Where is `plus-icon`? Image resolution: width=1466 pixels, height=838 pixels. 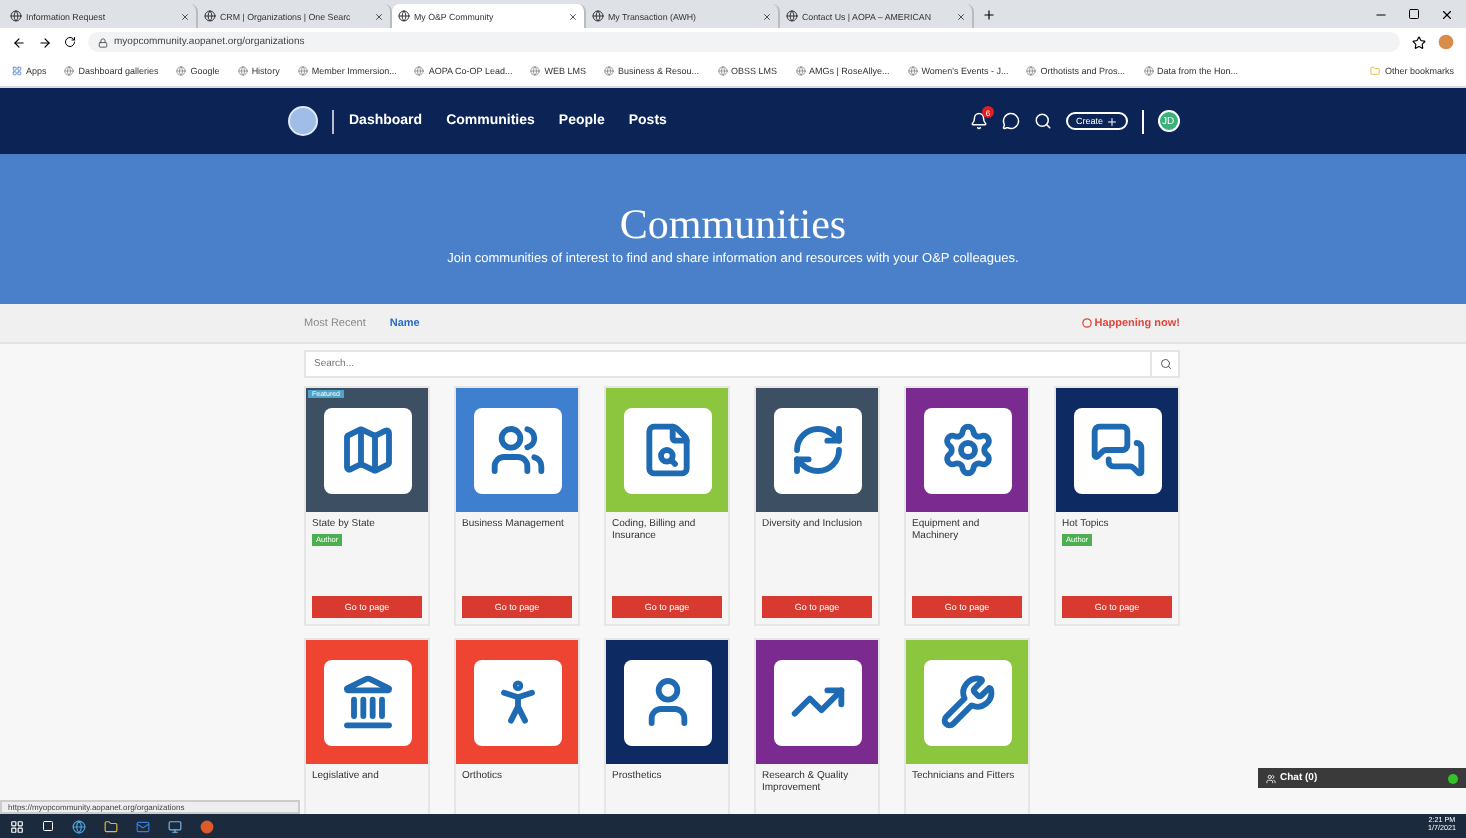
plus-icon is located at coordinates (1111, 121).